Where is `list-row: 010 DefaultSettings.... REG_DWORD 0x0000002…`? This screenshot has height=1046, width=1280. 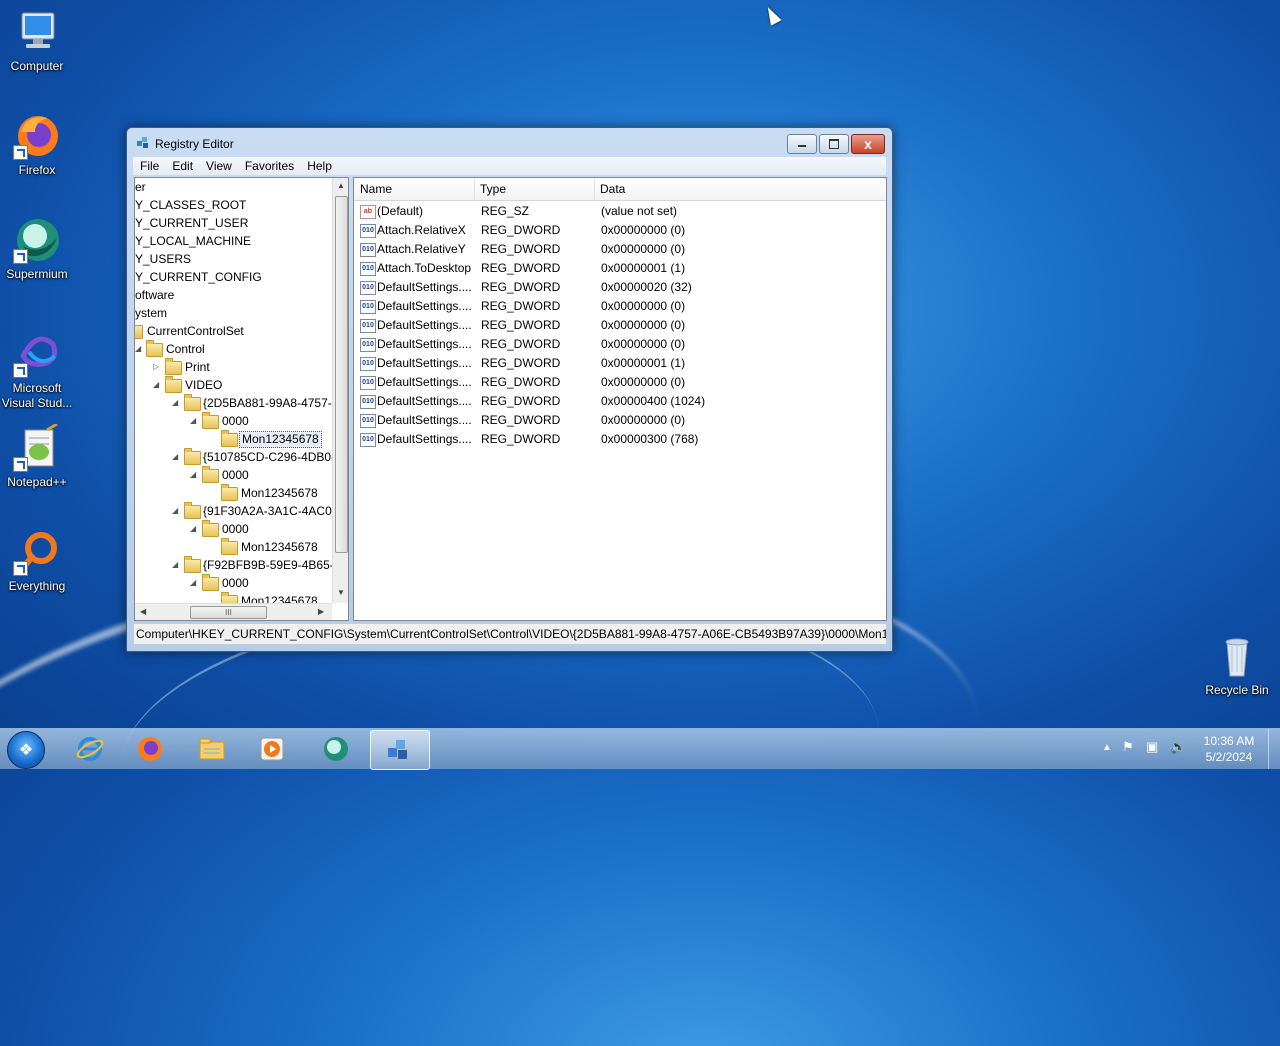 list-row: 010 DefaultSettings.... REG_DWORD 0x0000002… is located at coordinates (619, 287).